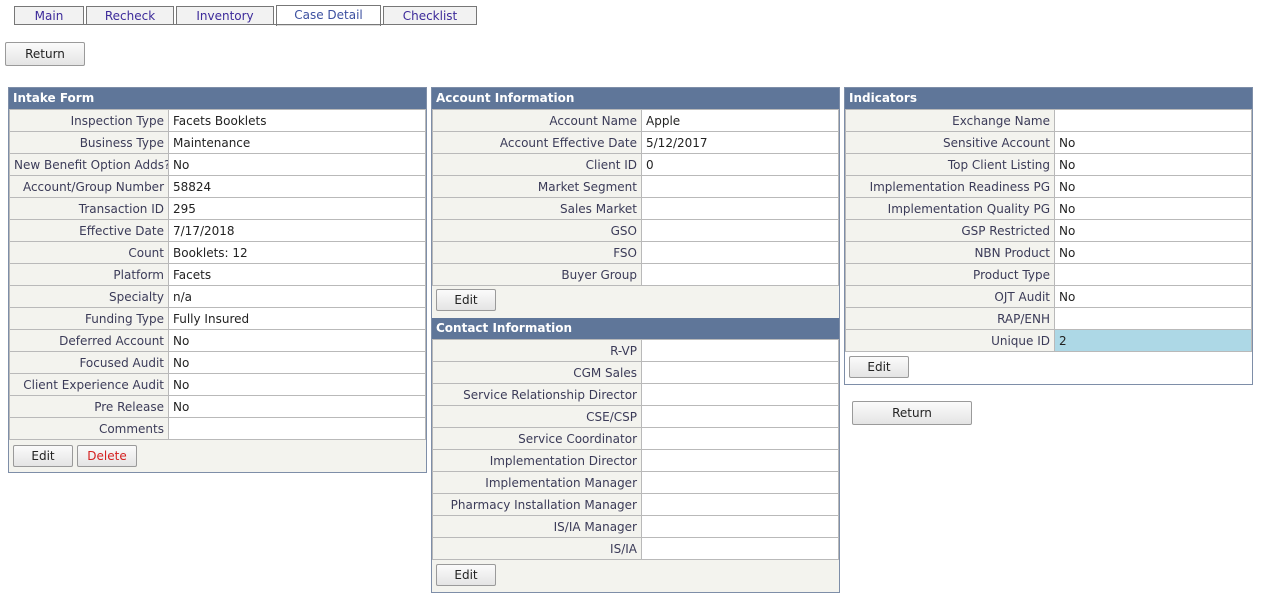 Image resolution: width=1265 pixels, height=603 pixels. Describe the element at coordinates (217, 456) in the screenshot. I see `intake-form-actions: Edit Delete` at that location.